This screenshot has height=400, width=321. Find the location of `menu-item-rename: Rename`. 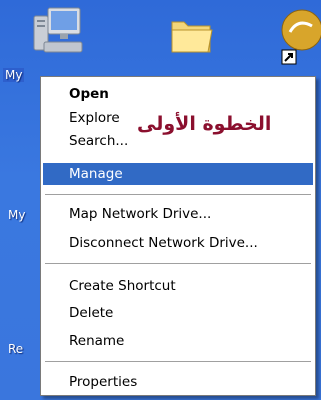

menu-item-rename: Rename is located at coordinates (178, 341).